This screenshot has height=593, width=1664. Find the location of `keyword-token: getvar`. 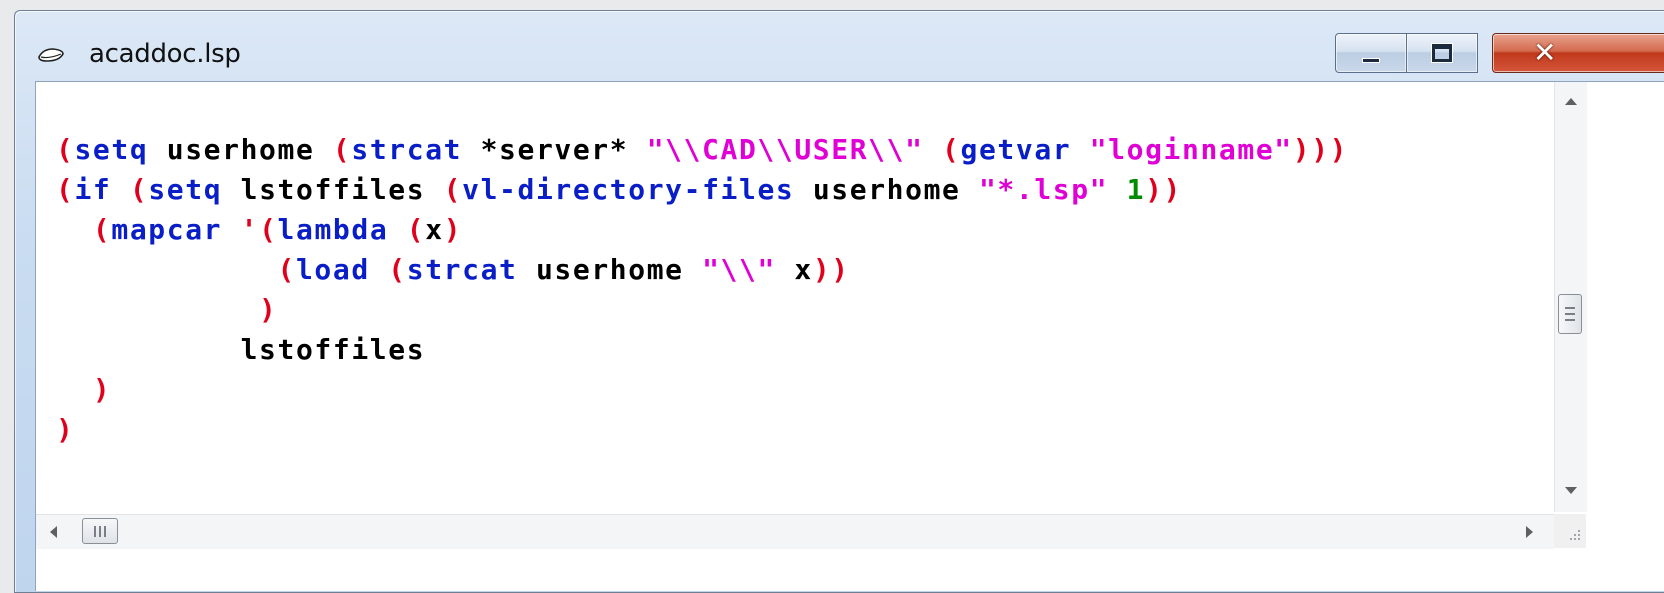

keyword-token: getvar is located at coordinates (1016, 149).